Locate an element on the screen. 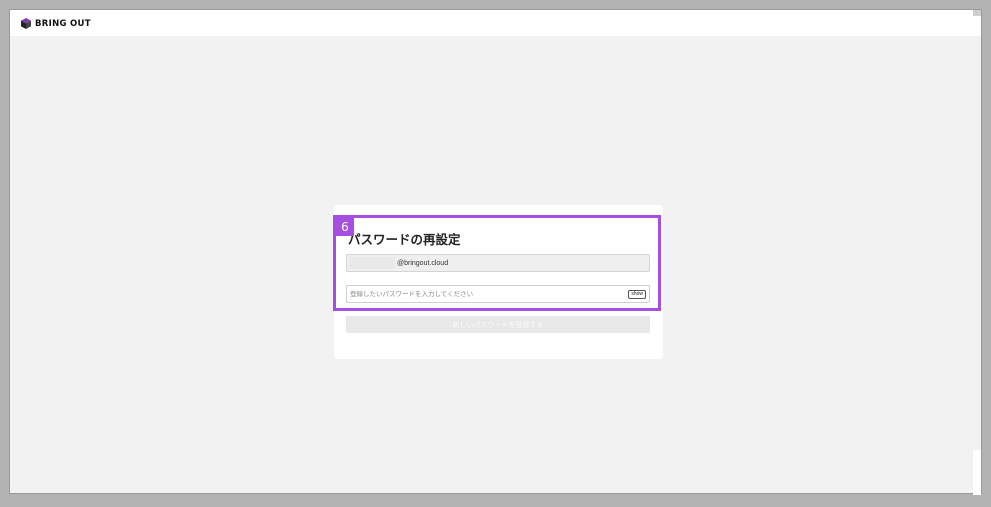  new-password-input is located at coordinates (485, 294).